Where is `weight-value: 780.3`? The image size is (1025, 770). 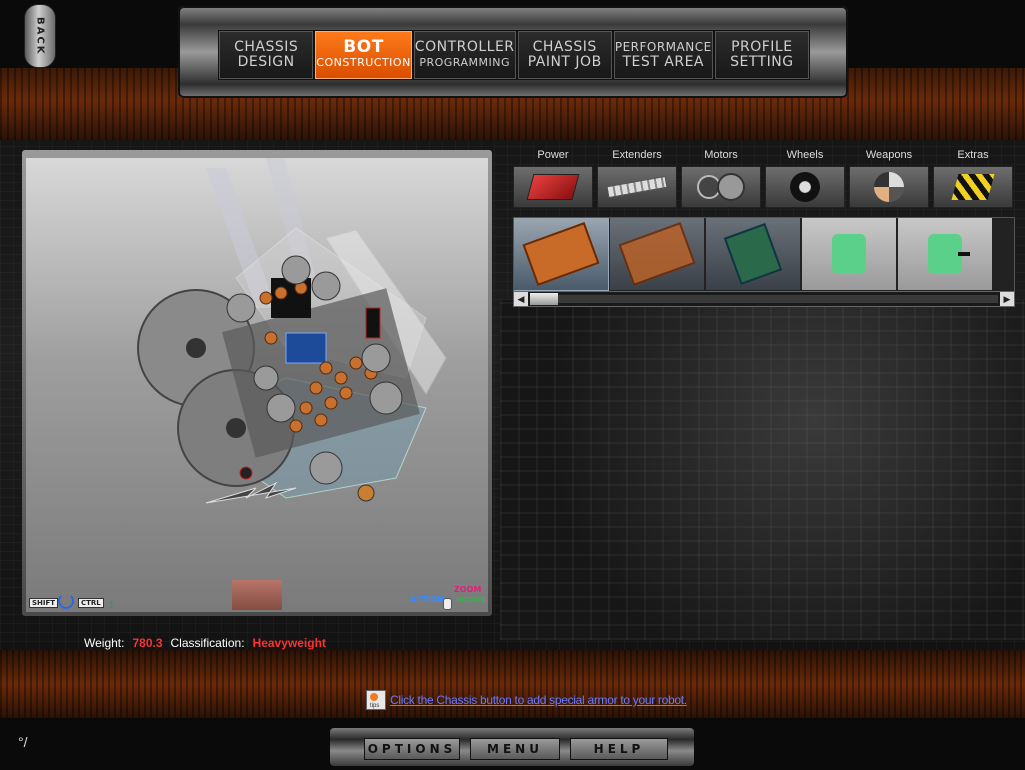
weight-value: 780.3 is located at coordinates (147, 643).